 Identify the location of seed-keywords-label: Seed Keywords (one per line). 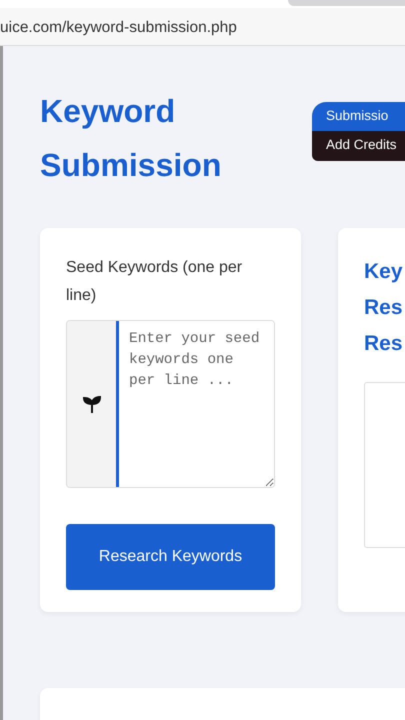
(155, 282).